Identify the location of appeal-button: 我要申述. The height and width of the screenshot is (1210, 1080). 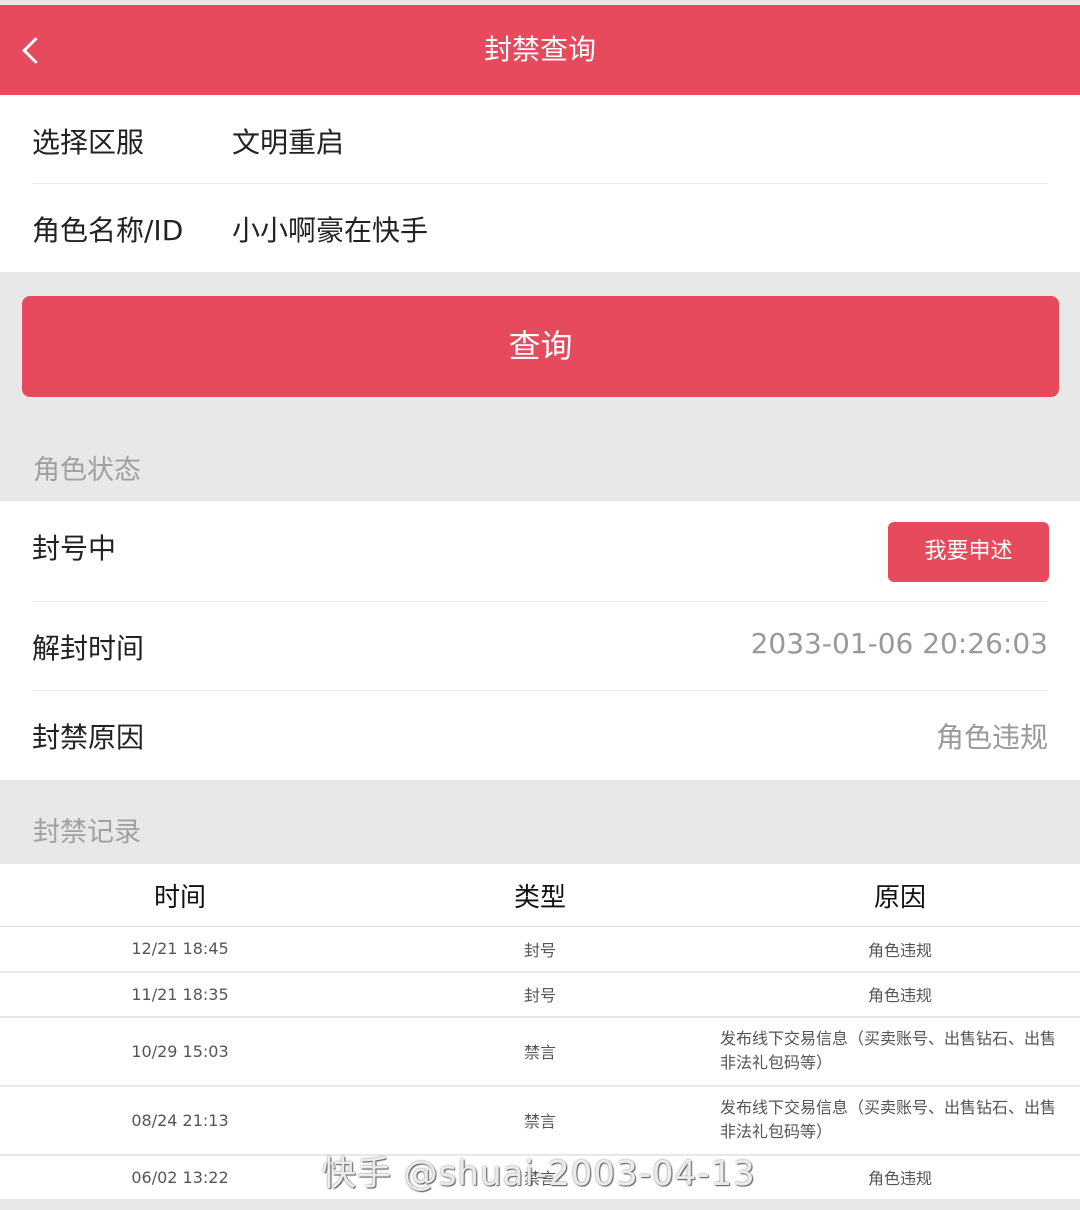
(968, 552).